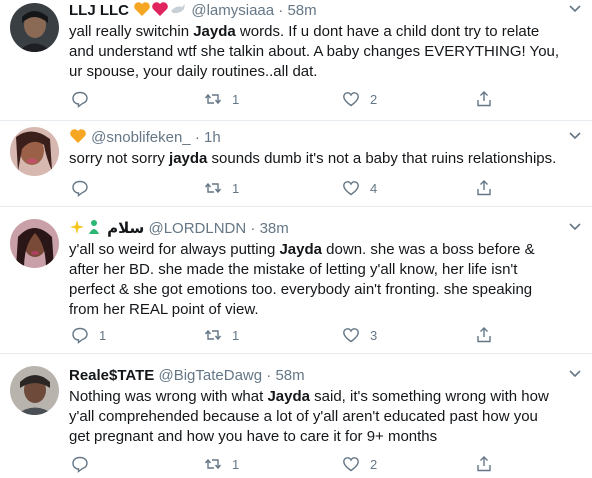 This screenshot has height=478, width=592. What do you see at coordinates (210, 375) in the screenshot?
I see `user-handle: @BigTateDawg` at bounding box center [210, 375].